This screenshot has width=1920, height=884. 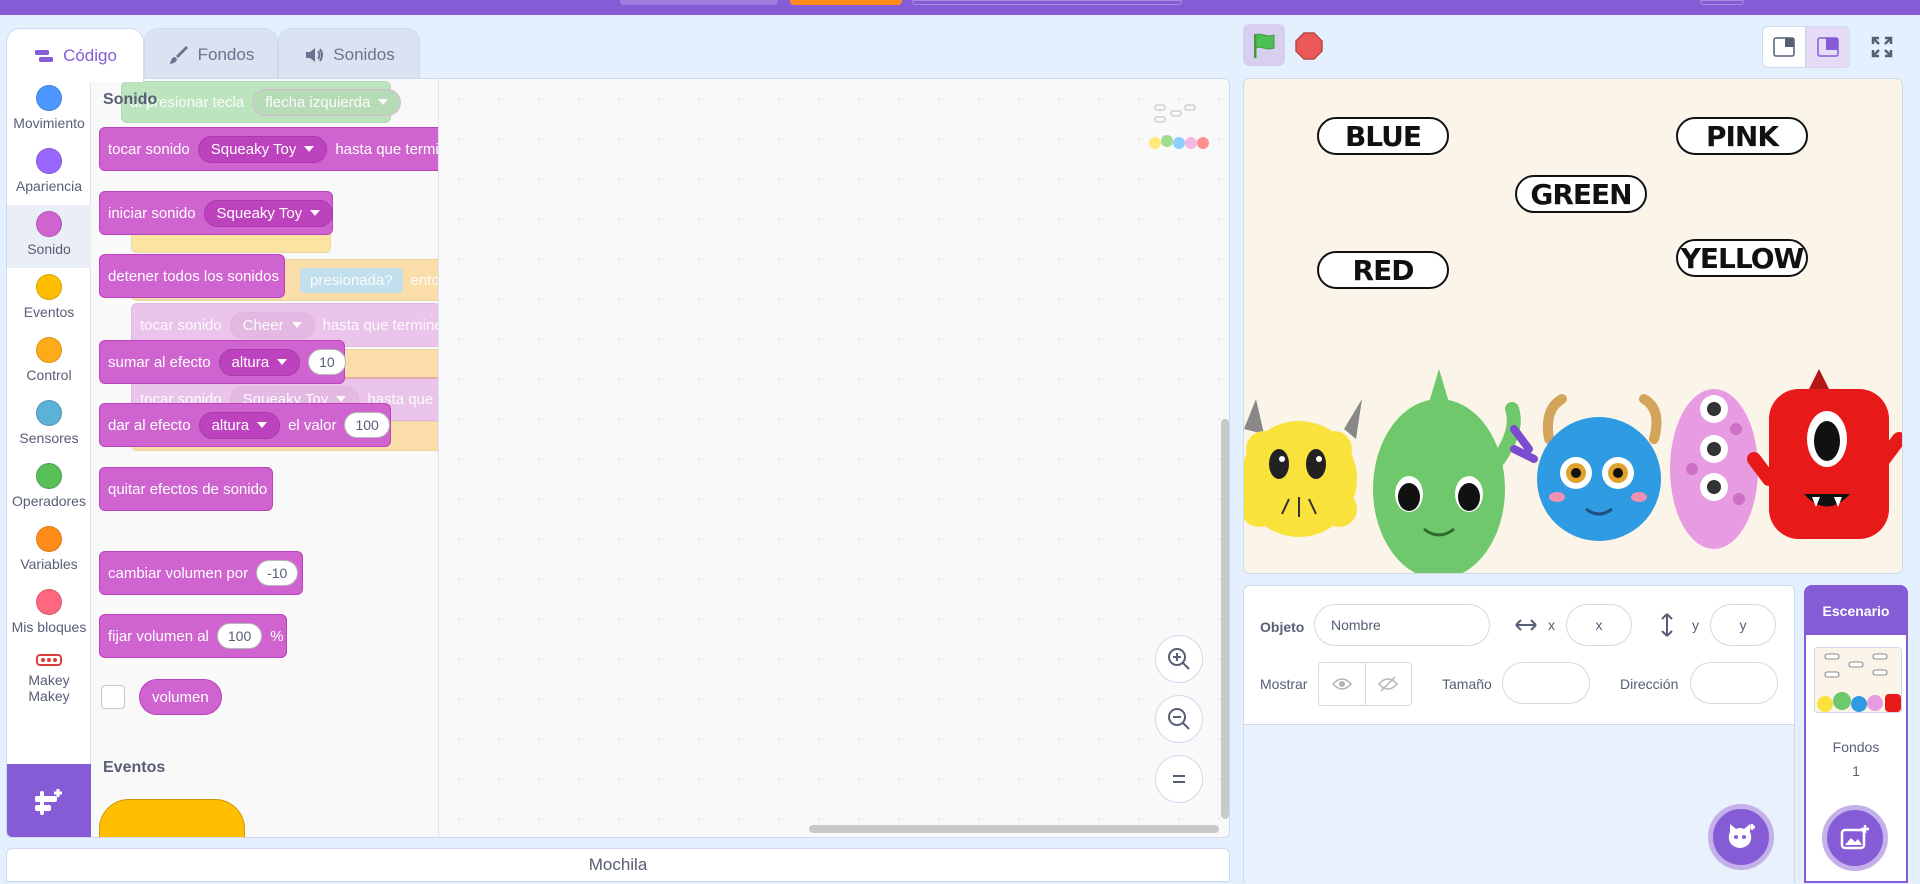 What do you see at coordinates (1742, 136) in the screenshot?
I see `word-sprite-pink: PINK` at bounding box center [1742, 136].